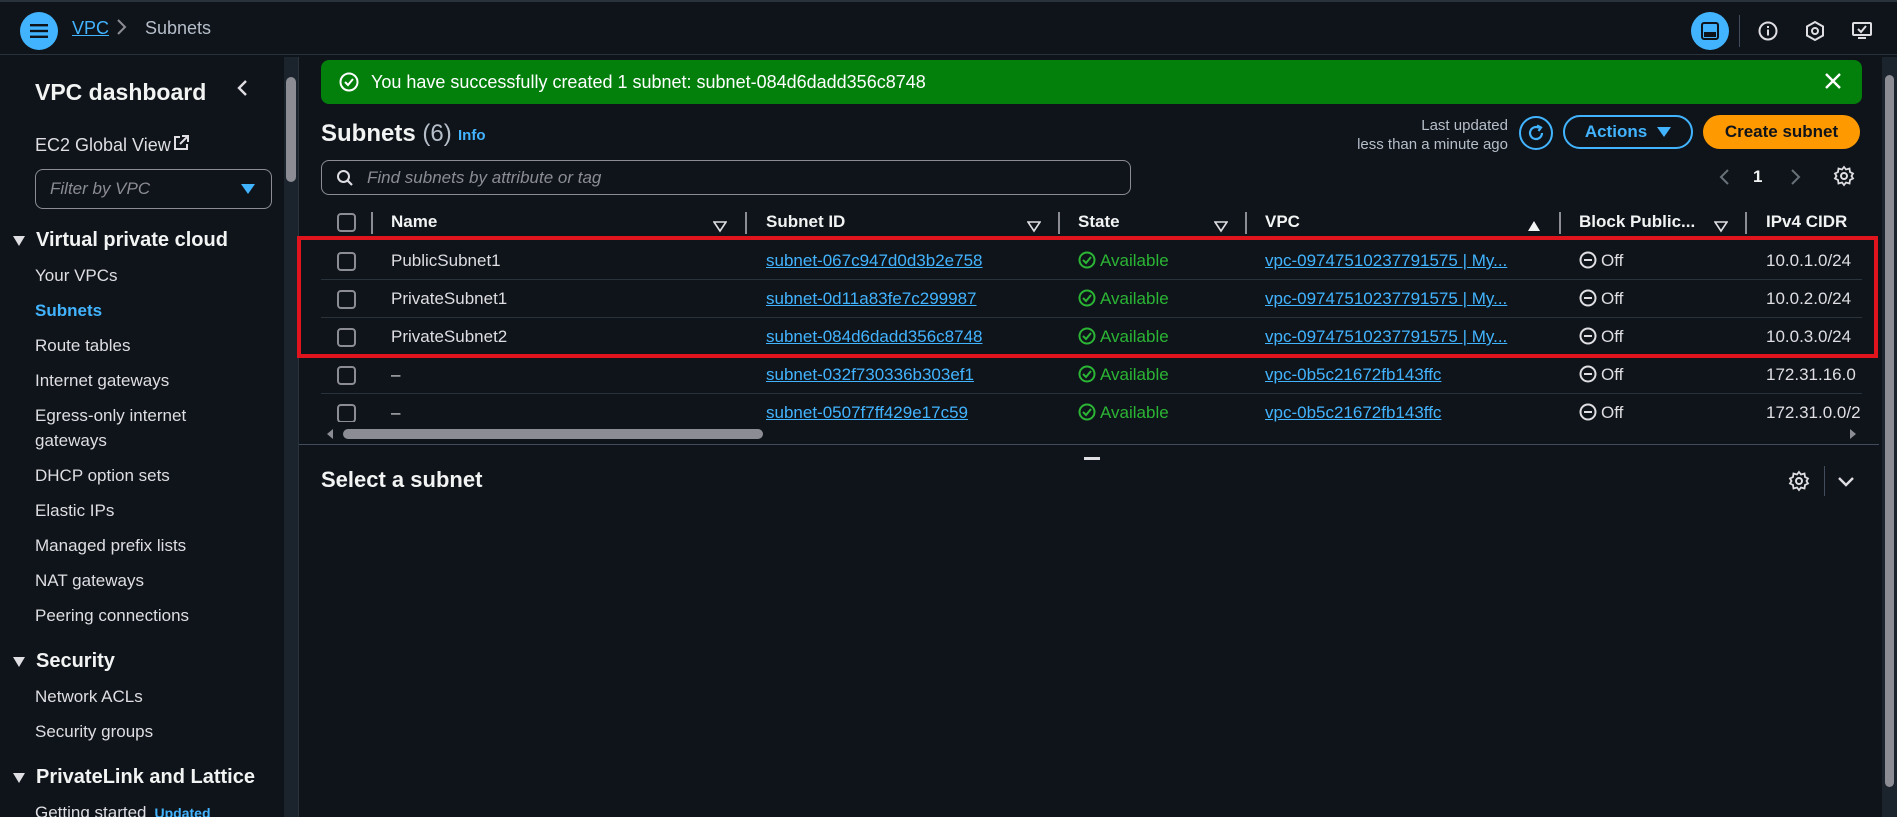 The image size is (1897, 817). Describe the element at coordinates (1087, 297) in the screenshot. I see `highlight-annotation-box` at that location.